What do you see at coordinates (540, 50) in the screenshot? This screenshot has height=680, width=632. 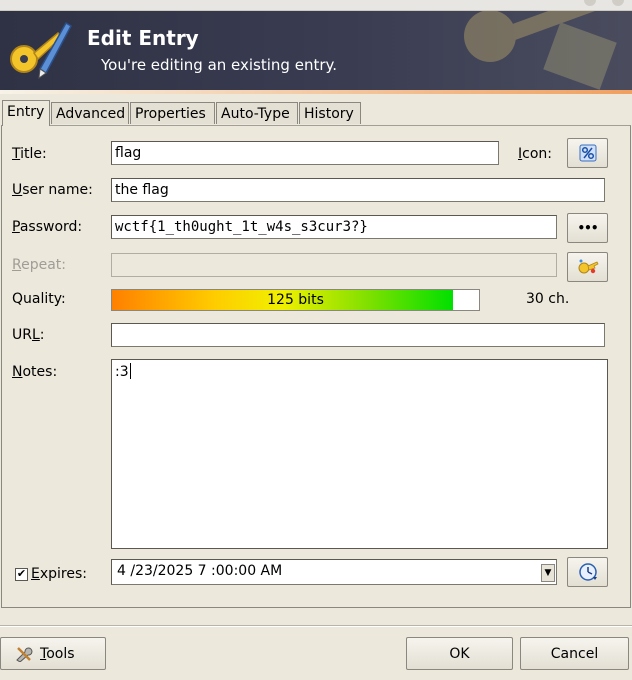 I see `banner-decoration-icon` at bounding box center [540, 50].